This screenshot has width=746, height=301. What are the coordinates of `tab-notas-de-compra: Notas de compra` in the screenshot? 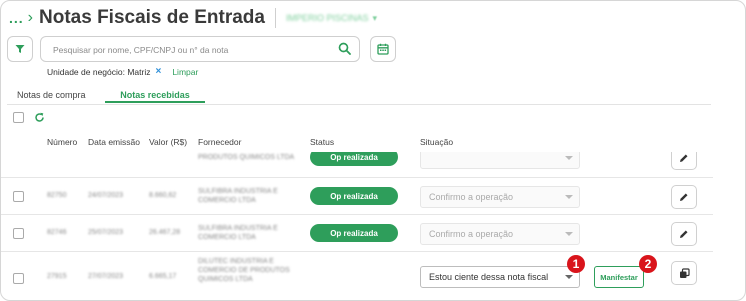 It's located at (51, 95).